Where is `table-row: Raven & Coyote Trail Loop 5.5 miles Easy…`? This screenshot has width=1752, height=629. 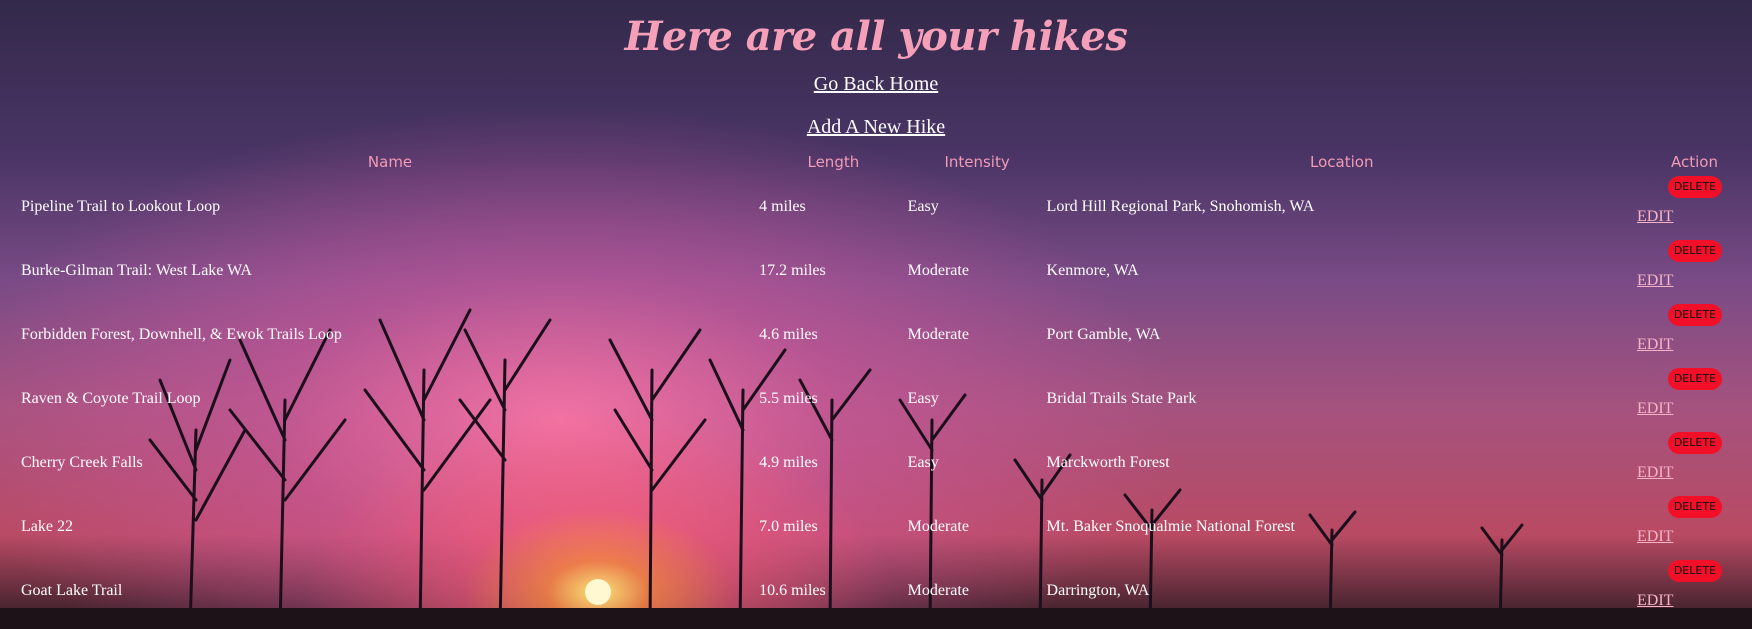
table-row: Raven & Coyote Trail Loop 5.5 miles Easy… is located at coordinates (876, 399).